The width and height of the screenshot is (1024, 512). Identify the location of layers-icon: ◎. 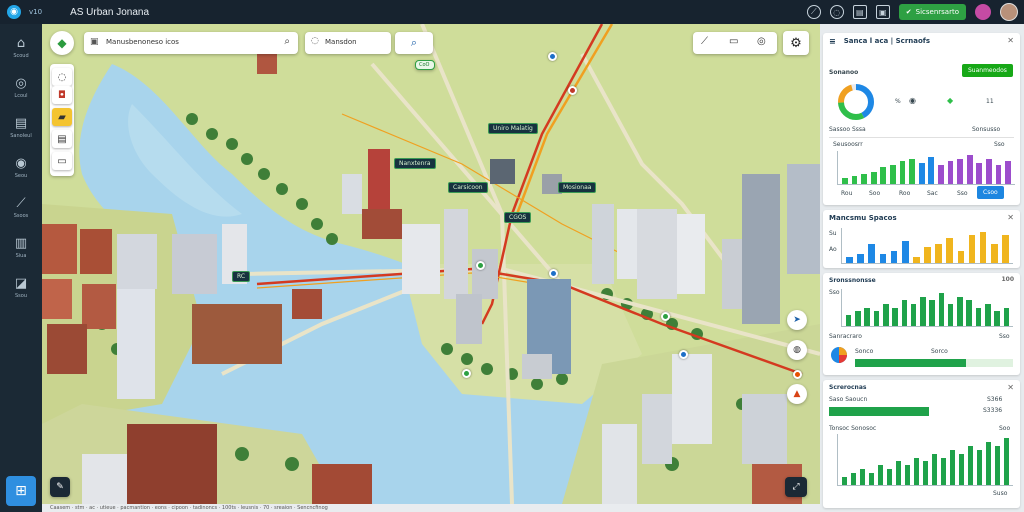
(761, 41).